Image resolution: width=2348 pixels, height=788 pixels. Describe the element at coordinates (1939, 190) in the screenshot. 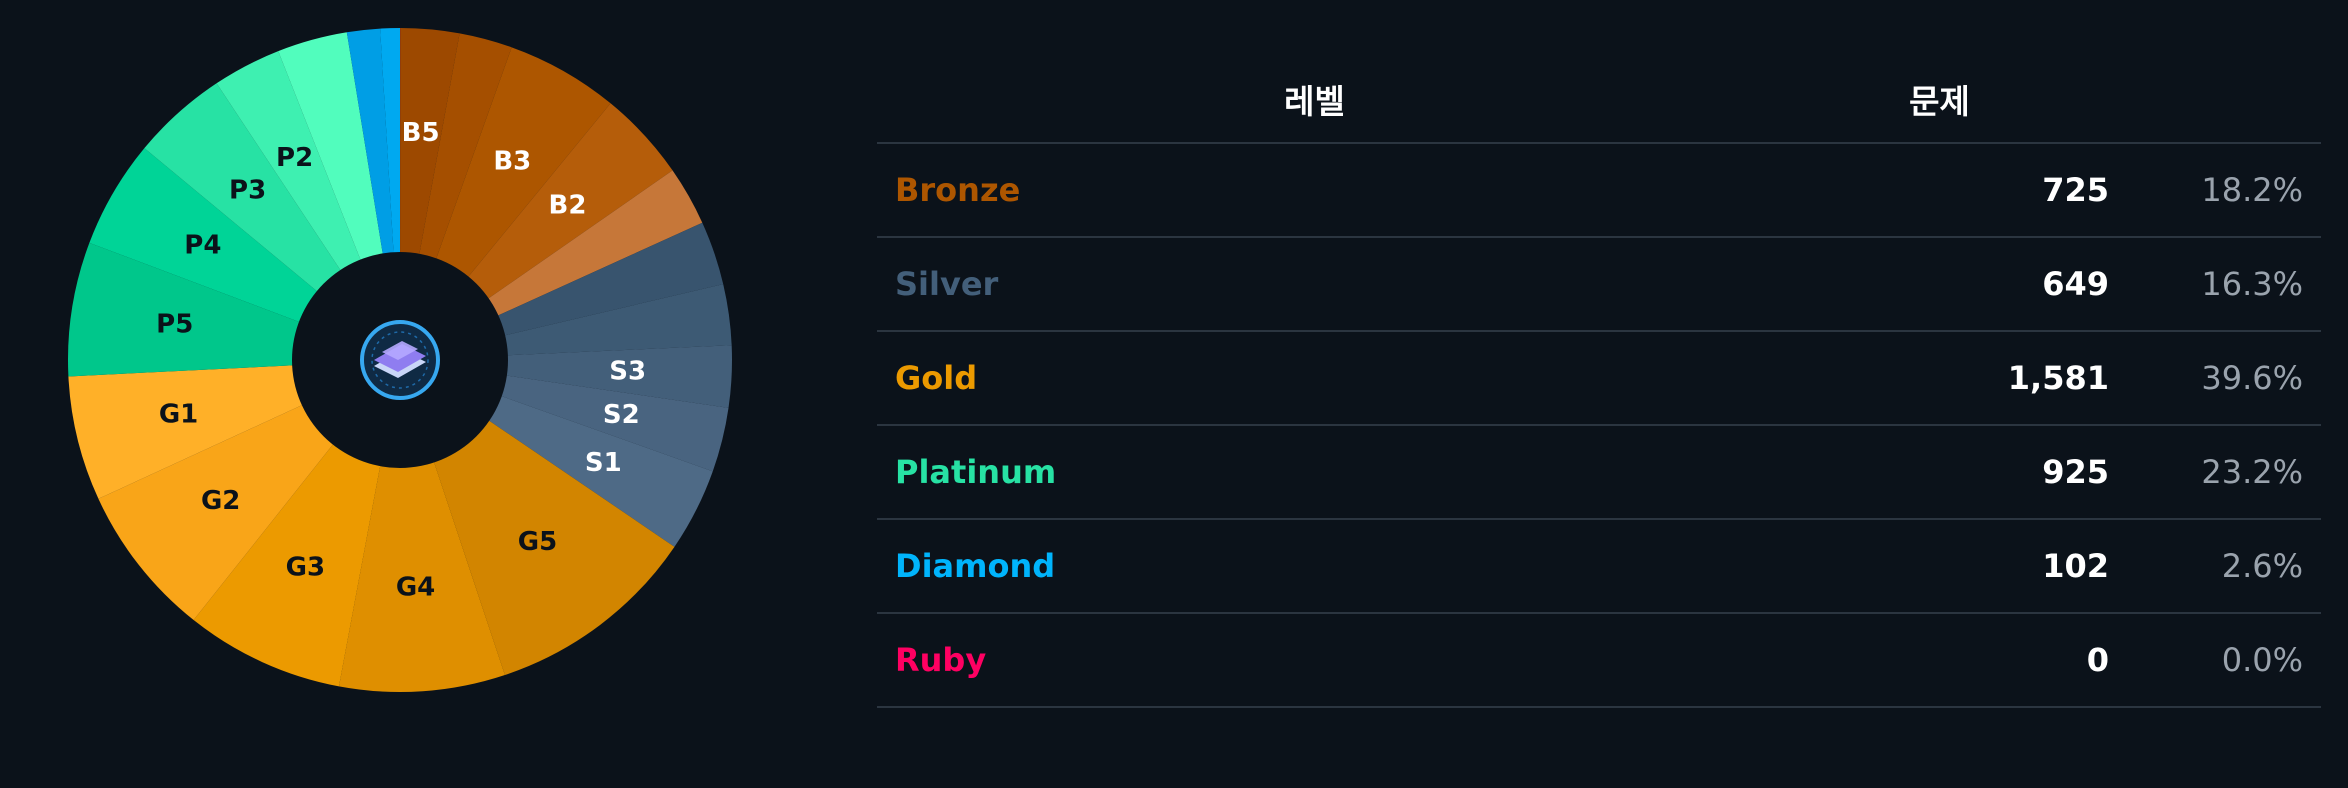

I see `tier-count: 725` at that location.